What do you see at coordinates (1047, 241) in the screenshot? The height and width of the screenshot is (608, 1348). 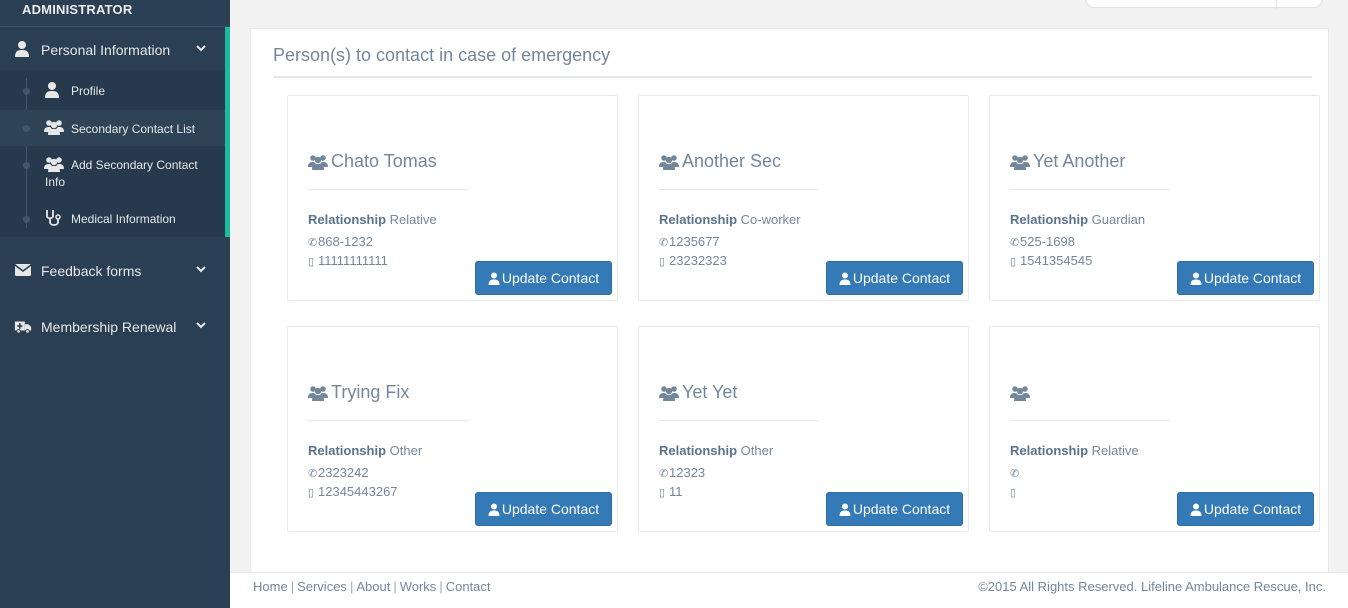 I see `phone-value: 525-1698` at bounding box center [1047, 241].